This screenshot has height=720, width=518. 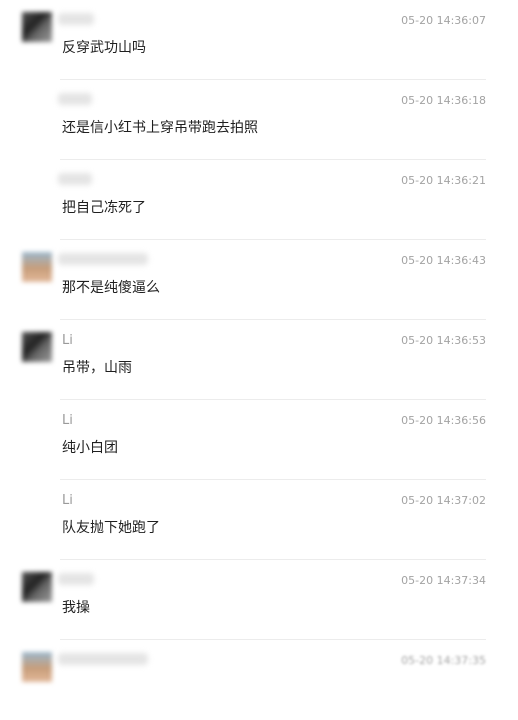 What do you see at coordinates (90, 448) in the screenshot?
I see `message-text: 纯小白团` at bounding box center [90, 448].